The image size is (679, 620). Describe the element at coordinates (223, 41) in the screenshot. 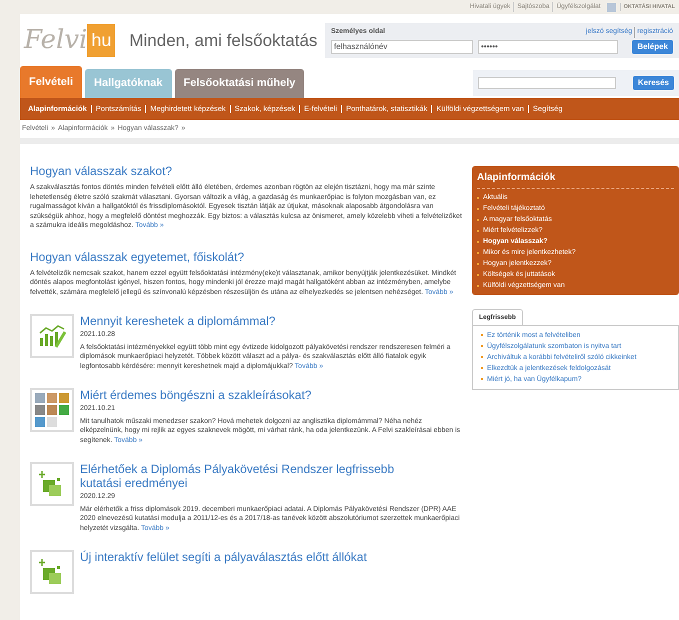

I see `site-slogan: Minden, ami felsőoktatás` at that location.